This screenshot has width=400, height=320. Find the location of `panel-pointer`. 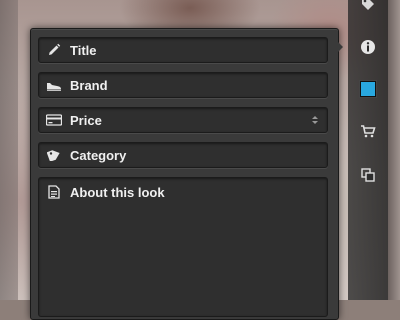

panel-pointer is located at coordinates (340, 47).